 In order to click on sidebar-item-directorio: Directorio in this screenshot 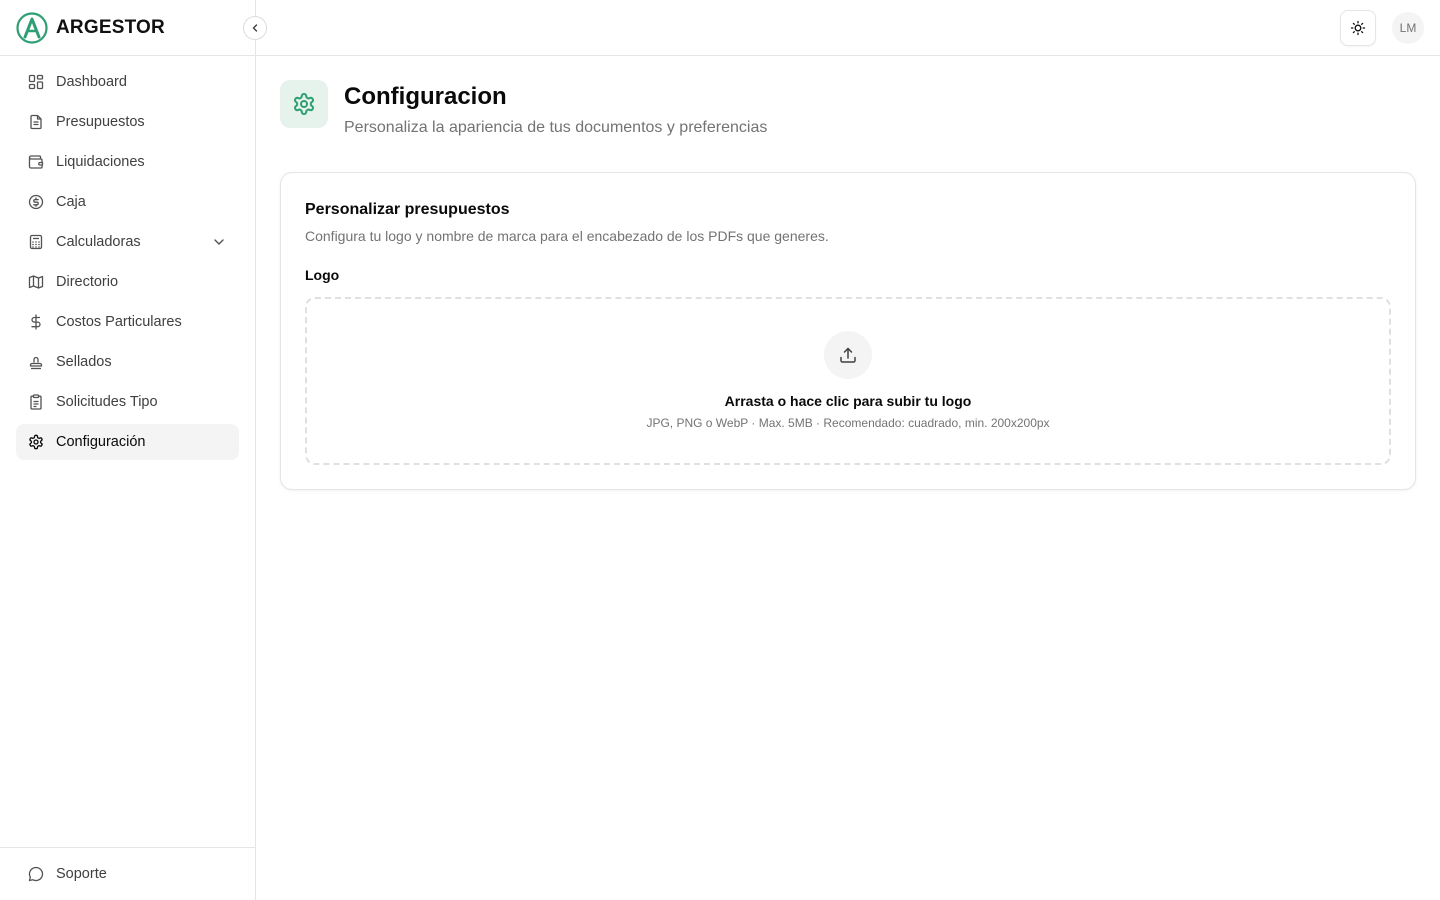, I will do `click(127, 282)`.